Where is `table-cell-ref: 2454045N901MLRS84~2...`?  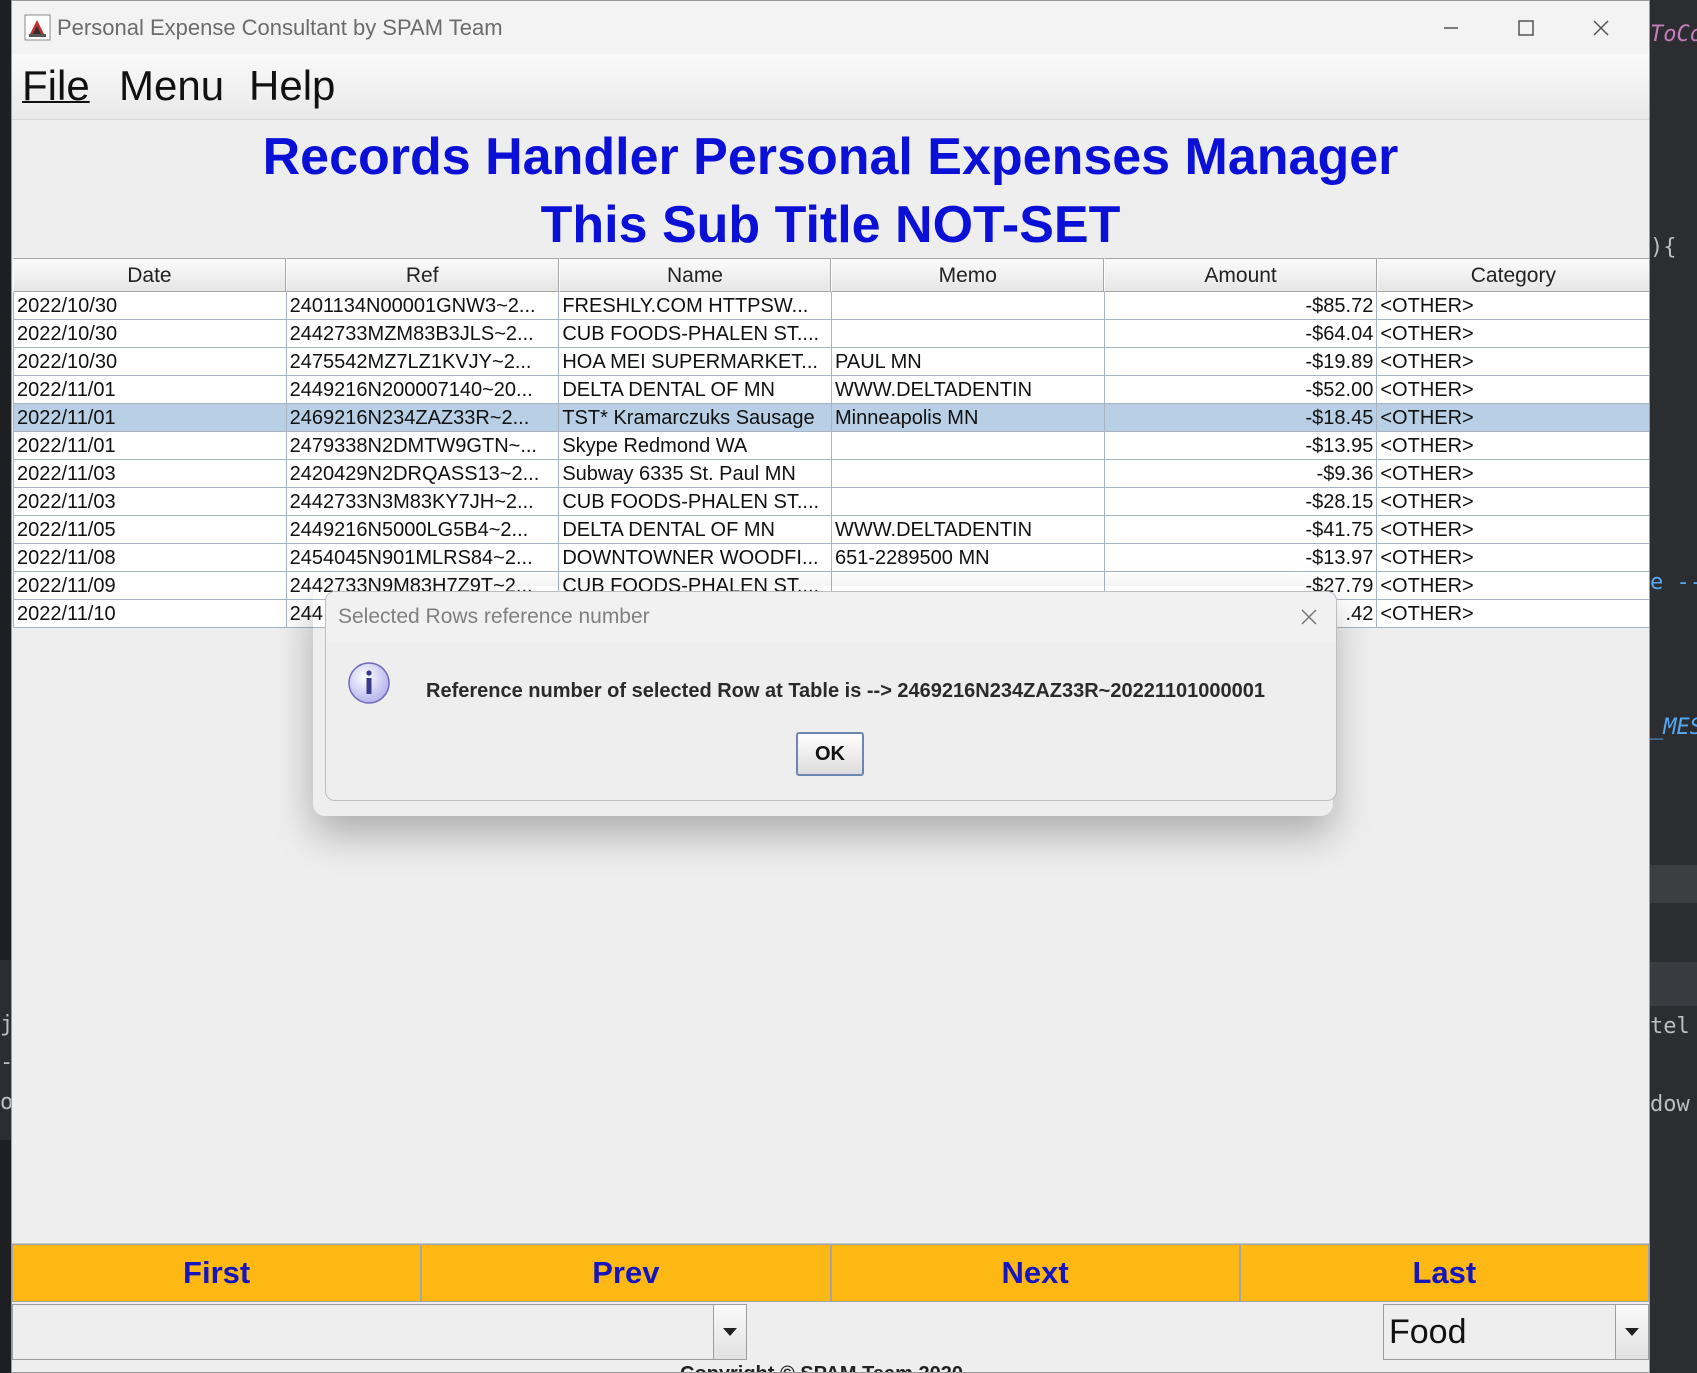 table-cell-ref: 2454045N901MLRS84~2... is located at coordinates (423, 558).